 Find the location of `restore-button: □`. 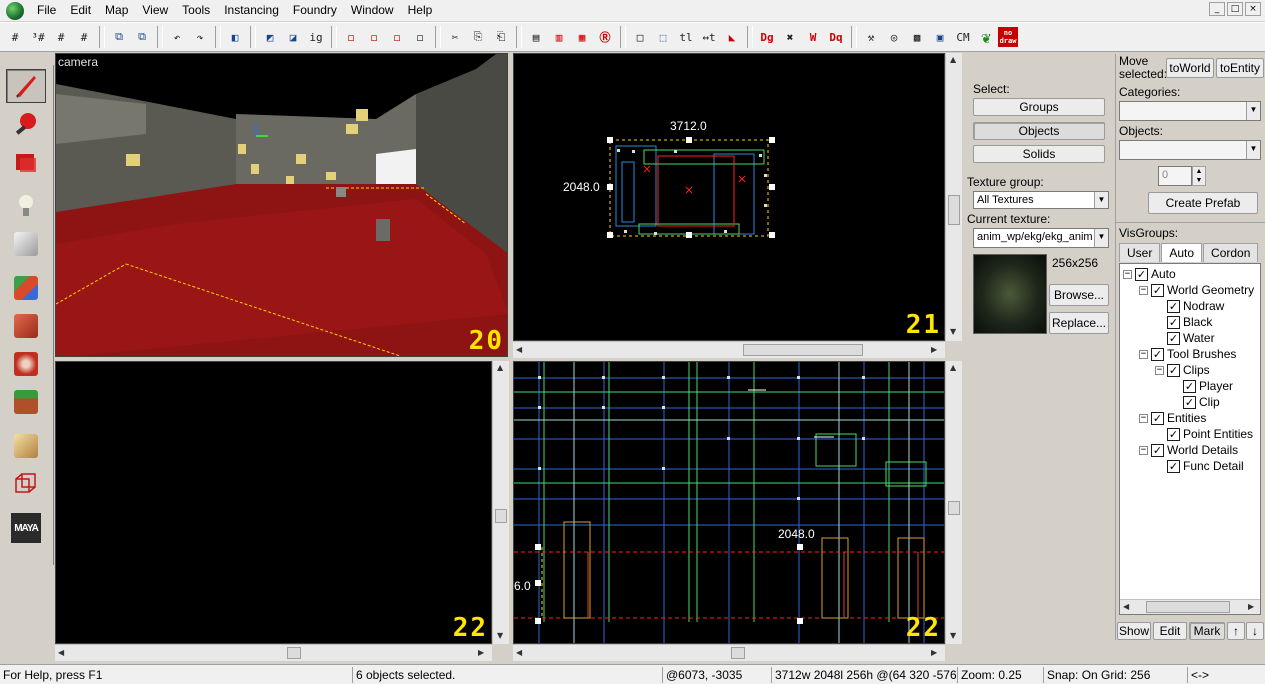

restore-button: □ is located at coordinates (1235, 9).